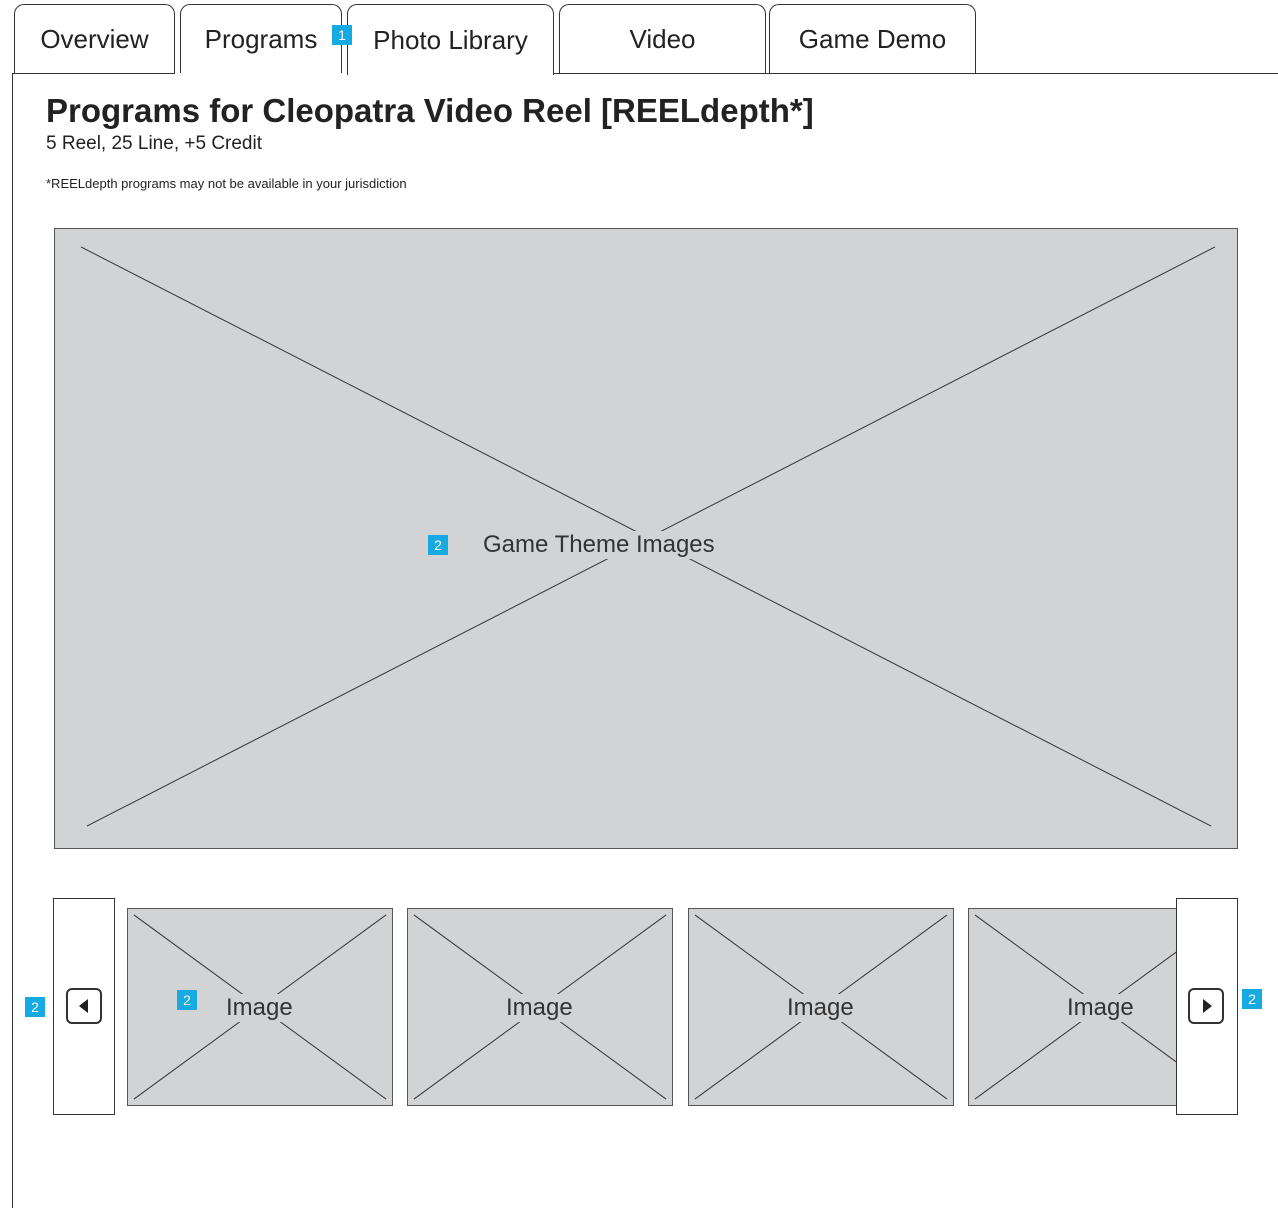 Image resolution: width=1278 pixels, height=1208 pixels. I want to click on tab-overview: Overview, so click(94, 38).